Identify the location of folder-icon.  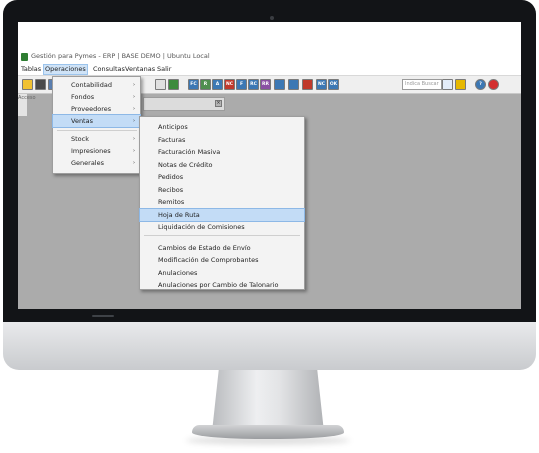
(460, 84).